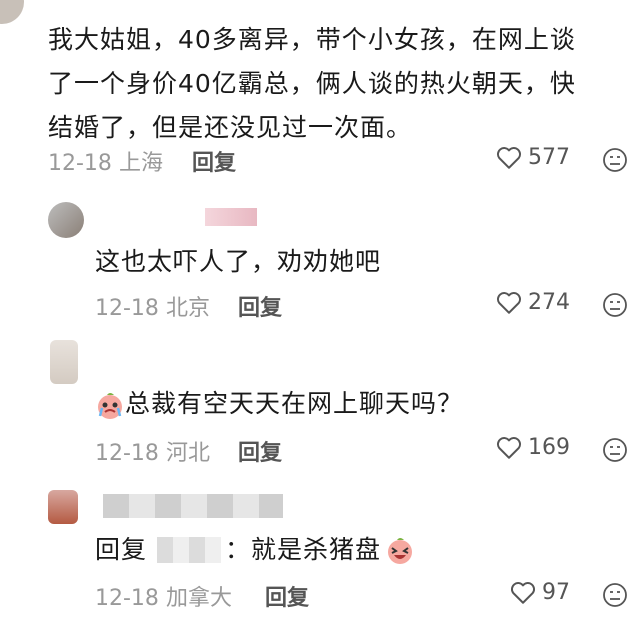  What do you see at coordinates (121, 549) in the screenshot?
I see `reply-prefix: 回复` at bounding box center [121, 549].